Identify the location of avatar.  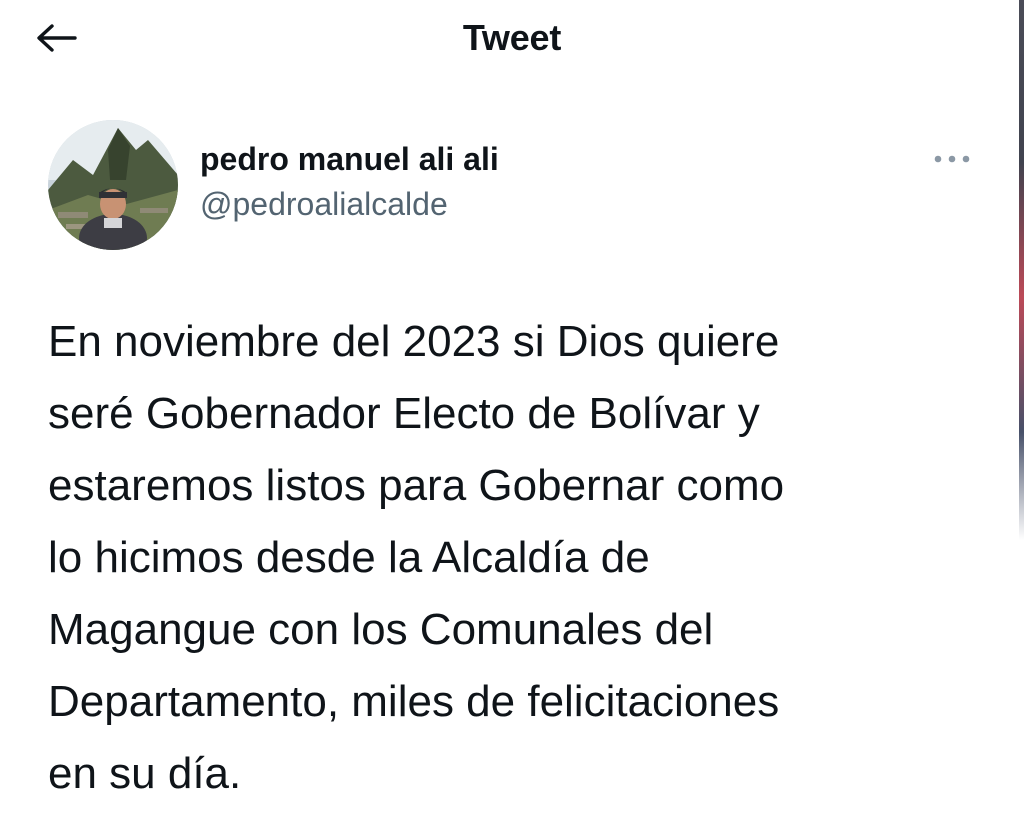
(113, 185).